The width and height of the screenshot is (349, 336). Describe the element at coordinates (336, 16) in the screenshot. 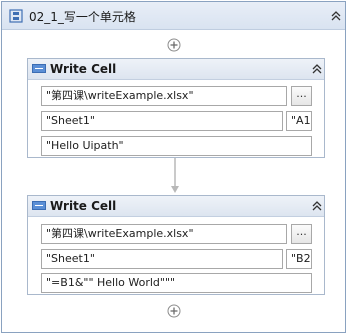

I see `collapse-sequence-icon` at that location.